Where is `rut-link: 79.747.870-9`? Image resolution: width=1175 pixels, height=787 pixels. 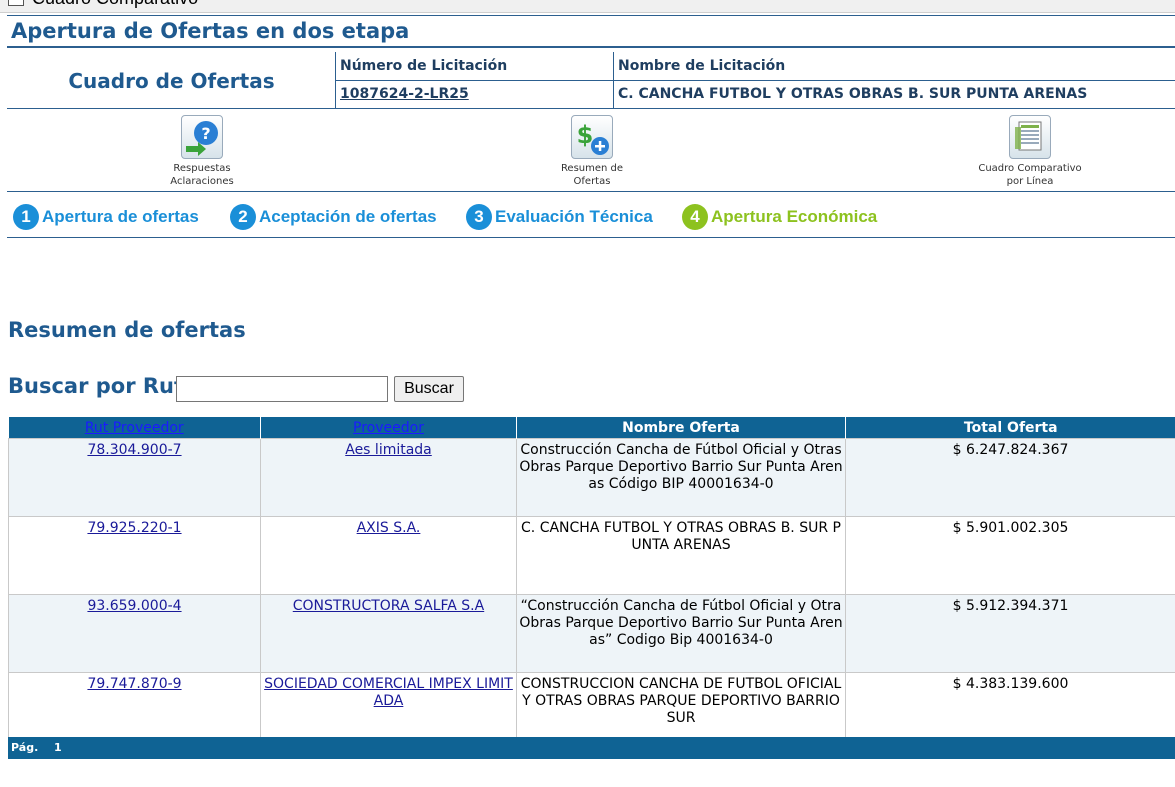
rut-link: 79.747.870-9 is located at coordinates (134, 684).